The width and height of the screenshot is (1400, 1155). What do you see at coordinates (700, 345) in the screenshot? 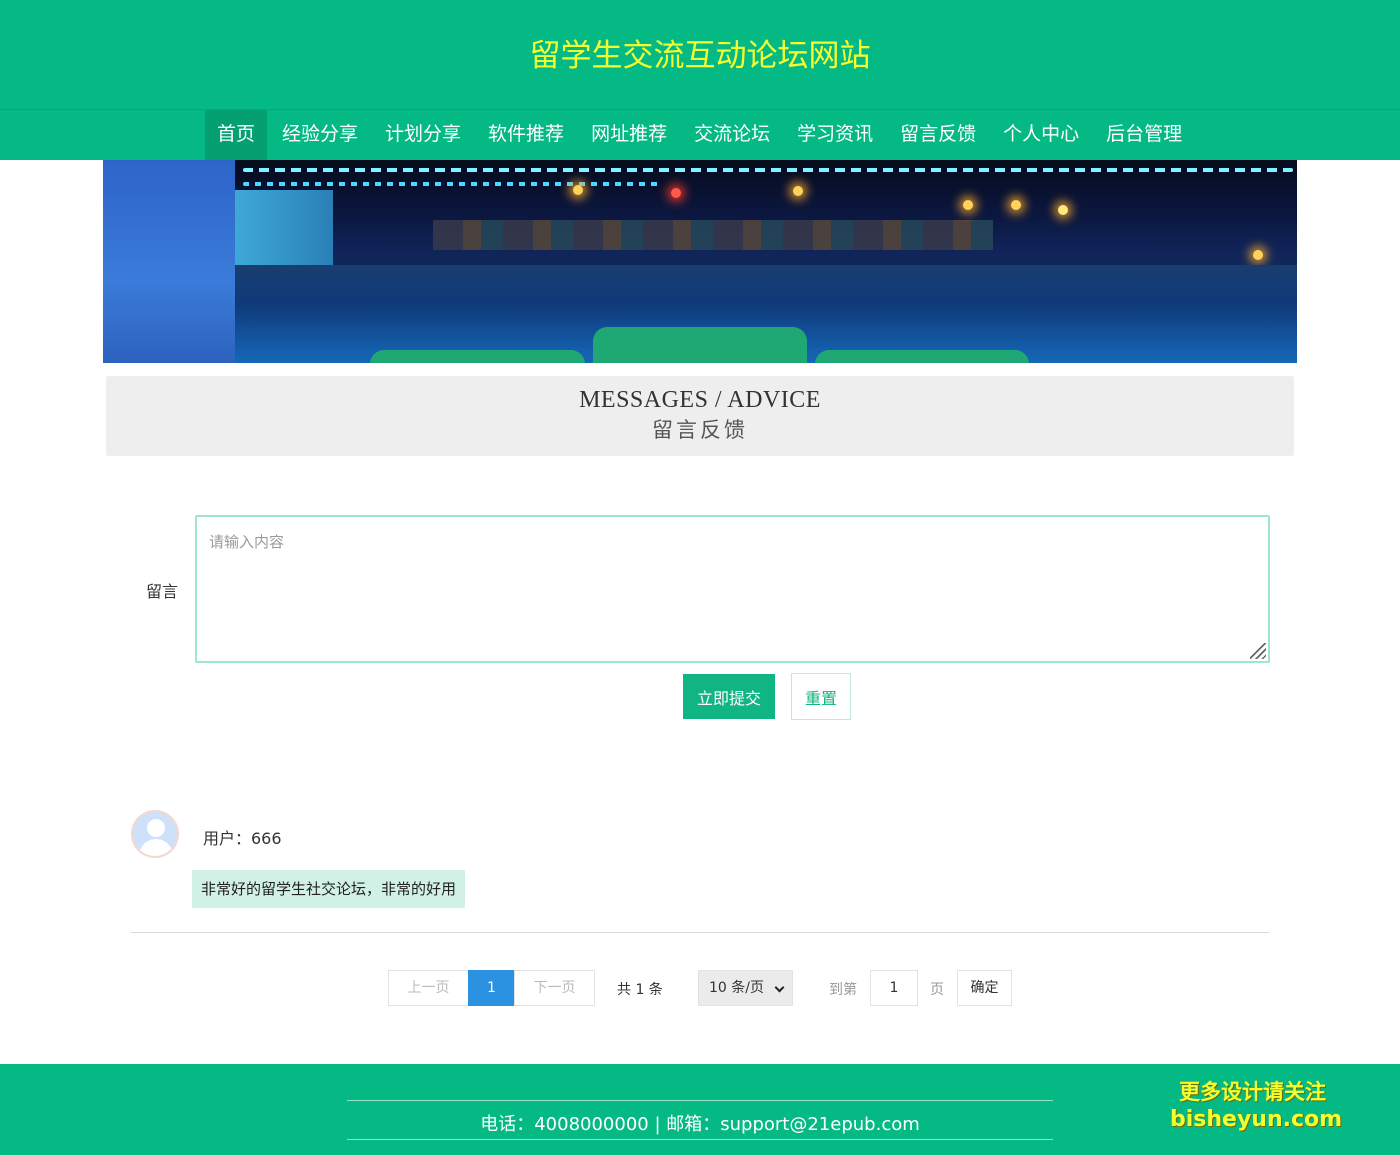
I see `banner-tab-center` at bounding box center [700, 345].